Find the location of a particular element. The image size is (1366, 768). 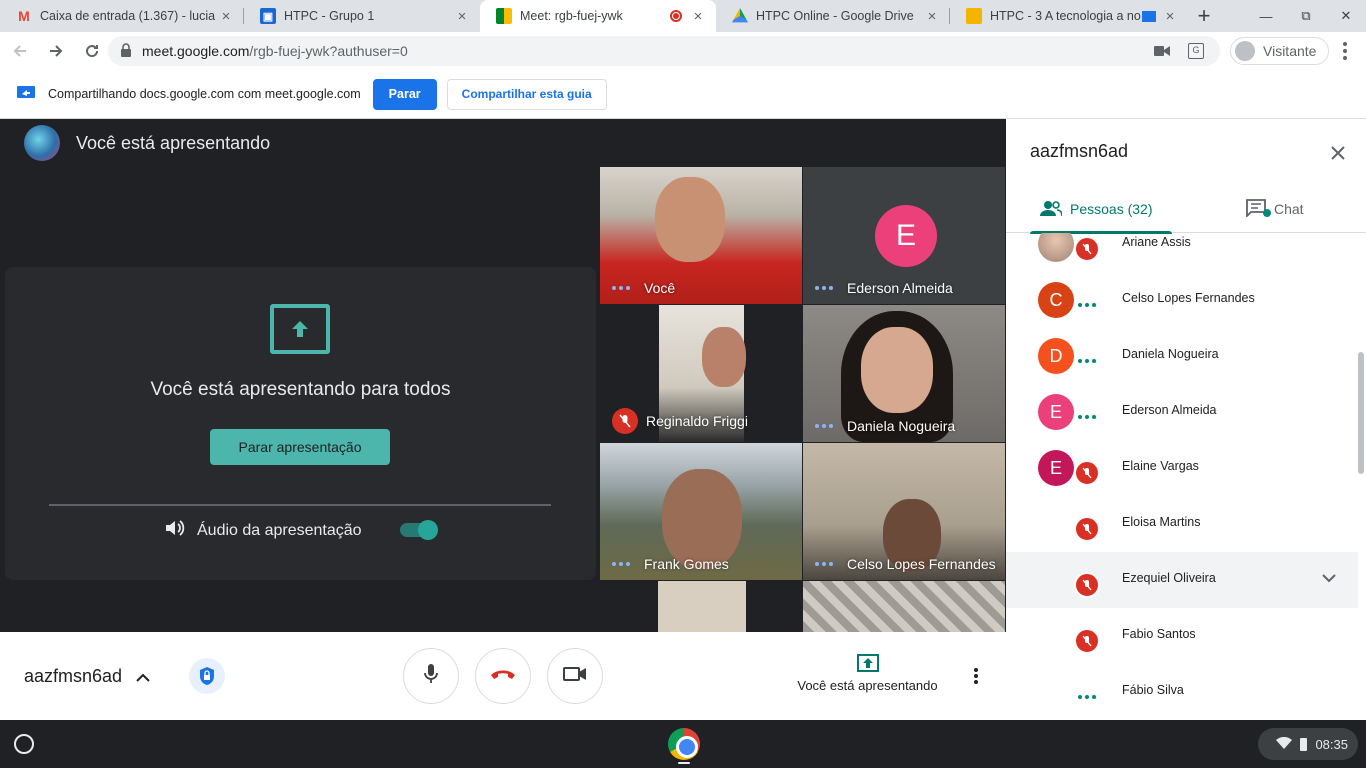

tab-classroom: ▣ HTPC - Grupo 1 × is located at coordinates (362, 16).